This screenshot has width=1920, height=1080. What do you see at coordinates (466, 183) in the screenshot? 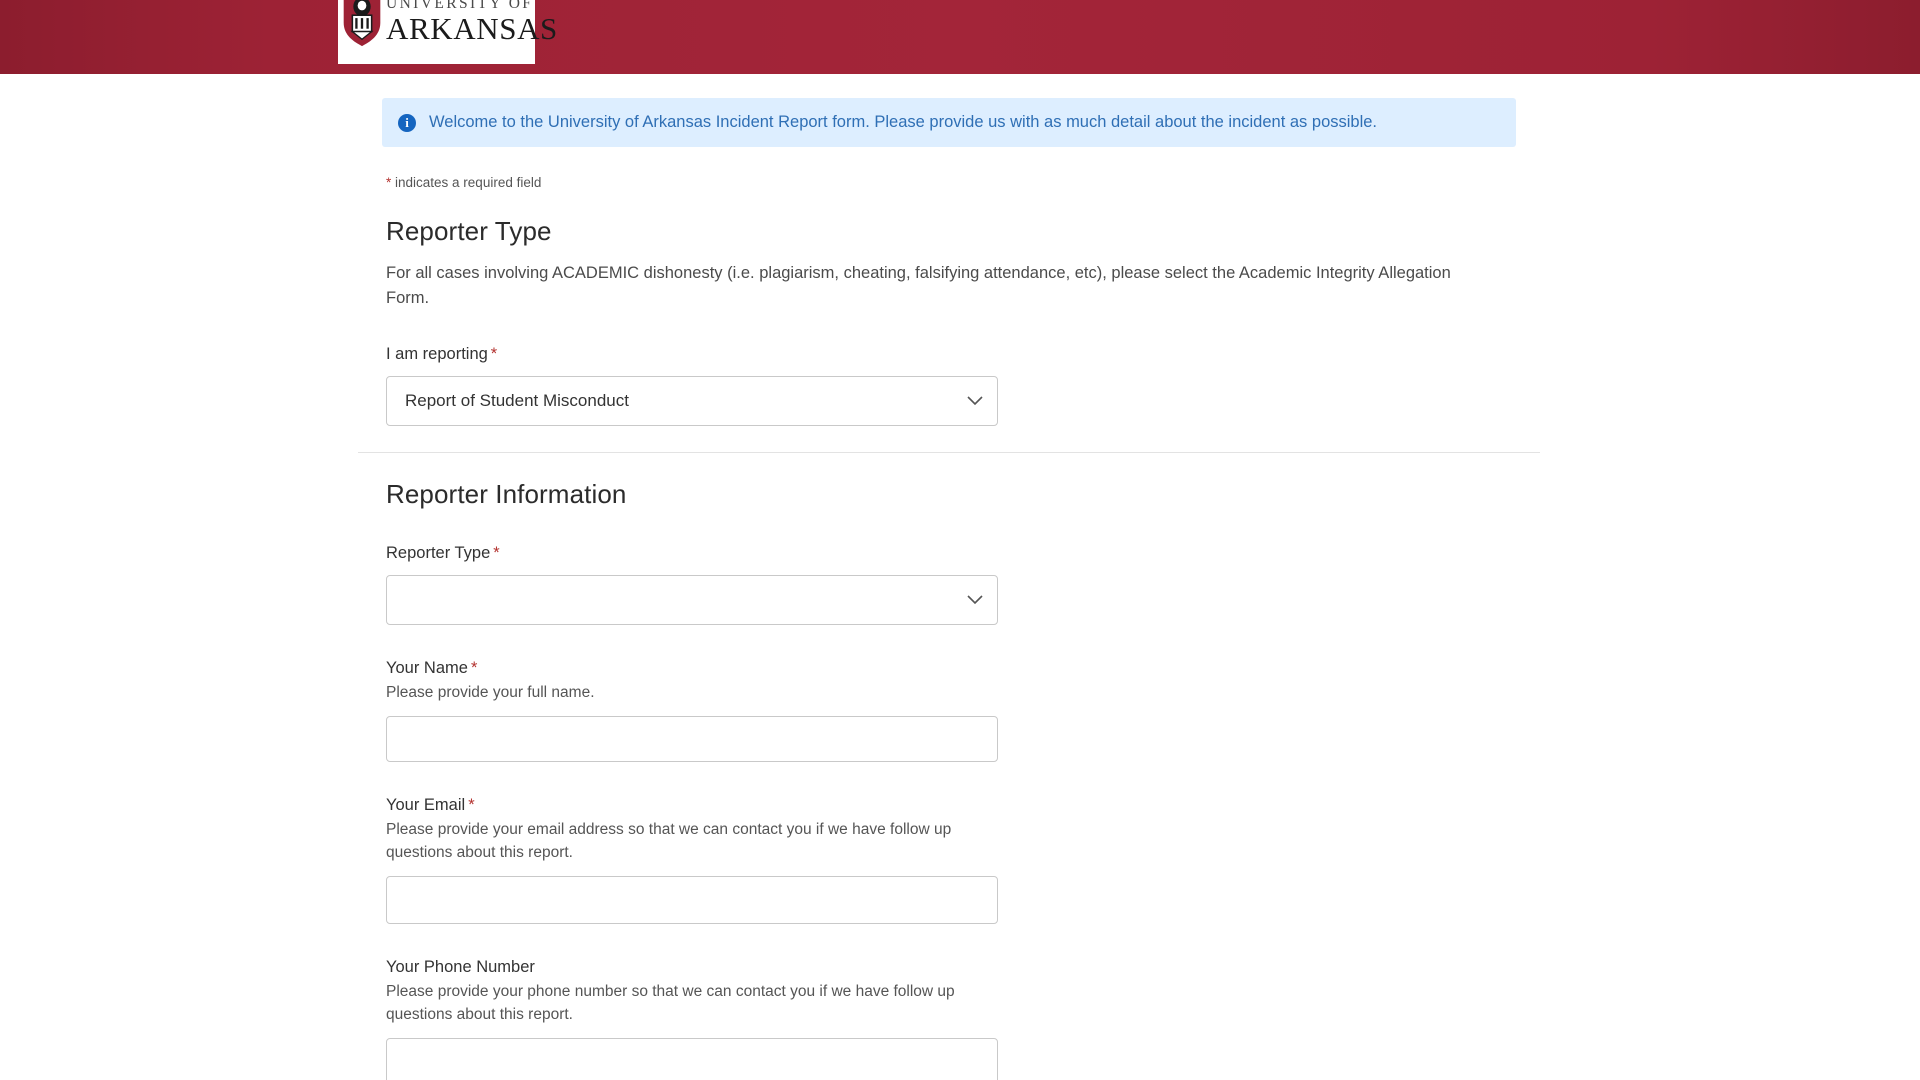
I see `required-note-text: indicates a required field` at bounding box center [466, 183].